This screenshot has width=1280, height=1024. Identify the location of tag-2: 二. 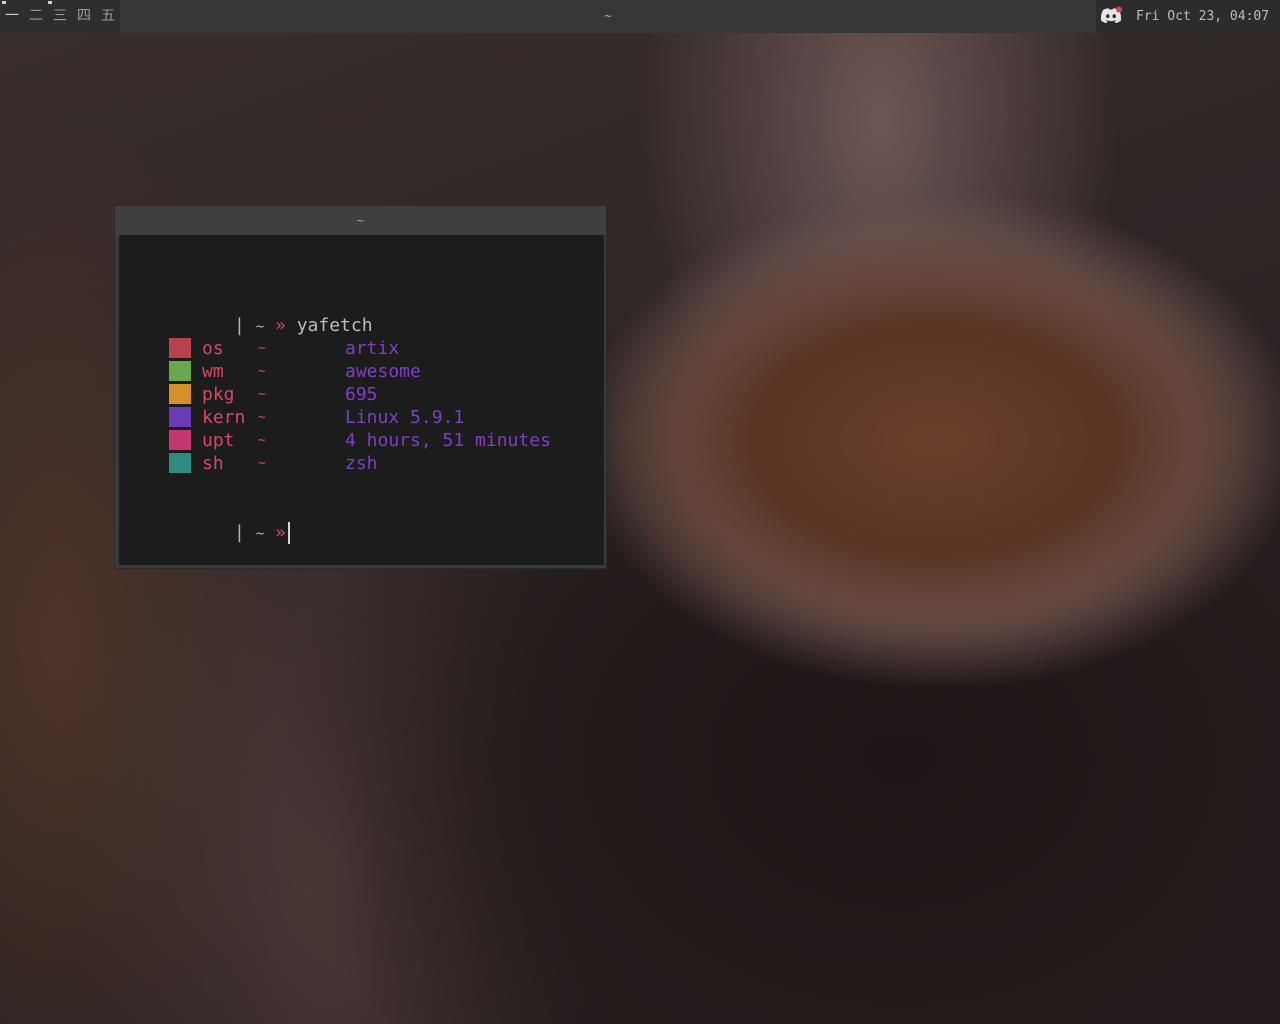
(36, 16).